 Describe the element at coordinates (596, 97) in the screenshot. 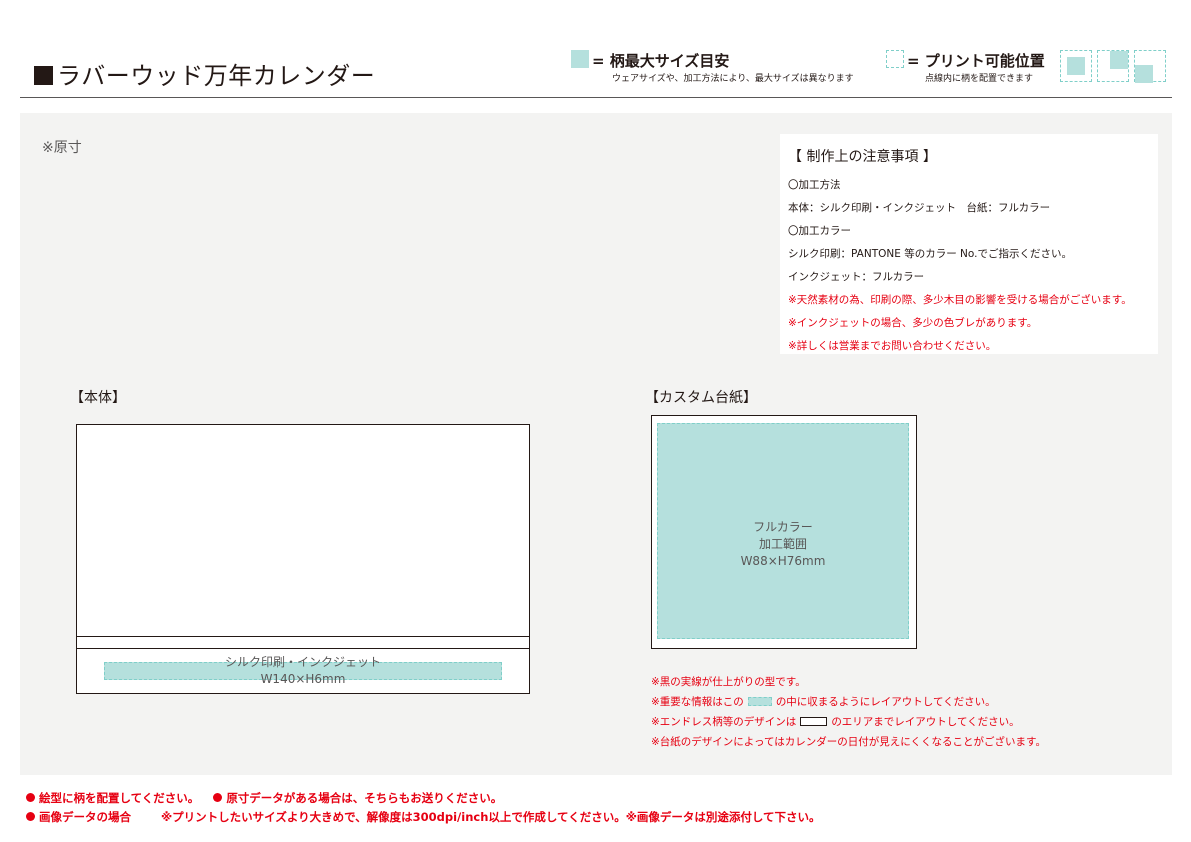

I see `header-divider` at that location.